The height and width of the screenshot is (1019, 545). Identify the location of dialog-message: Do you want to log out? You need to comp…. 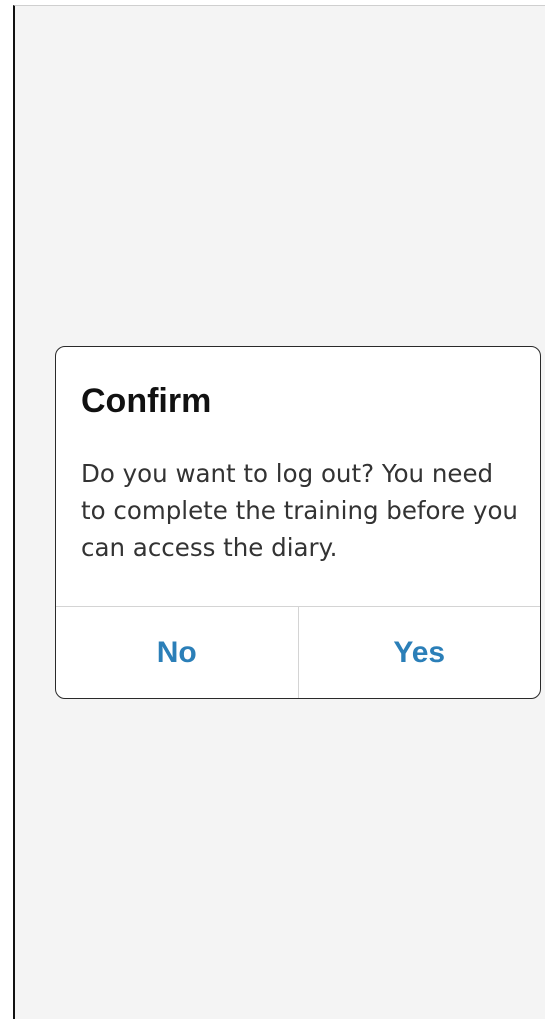
(299, 510).